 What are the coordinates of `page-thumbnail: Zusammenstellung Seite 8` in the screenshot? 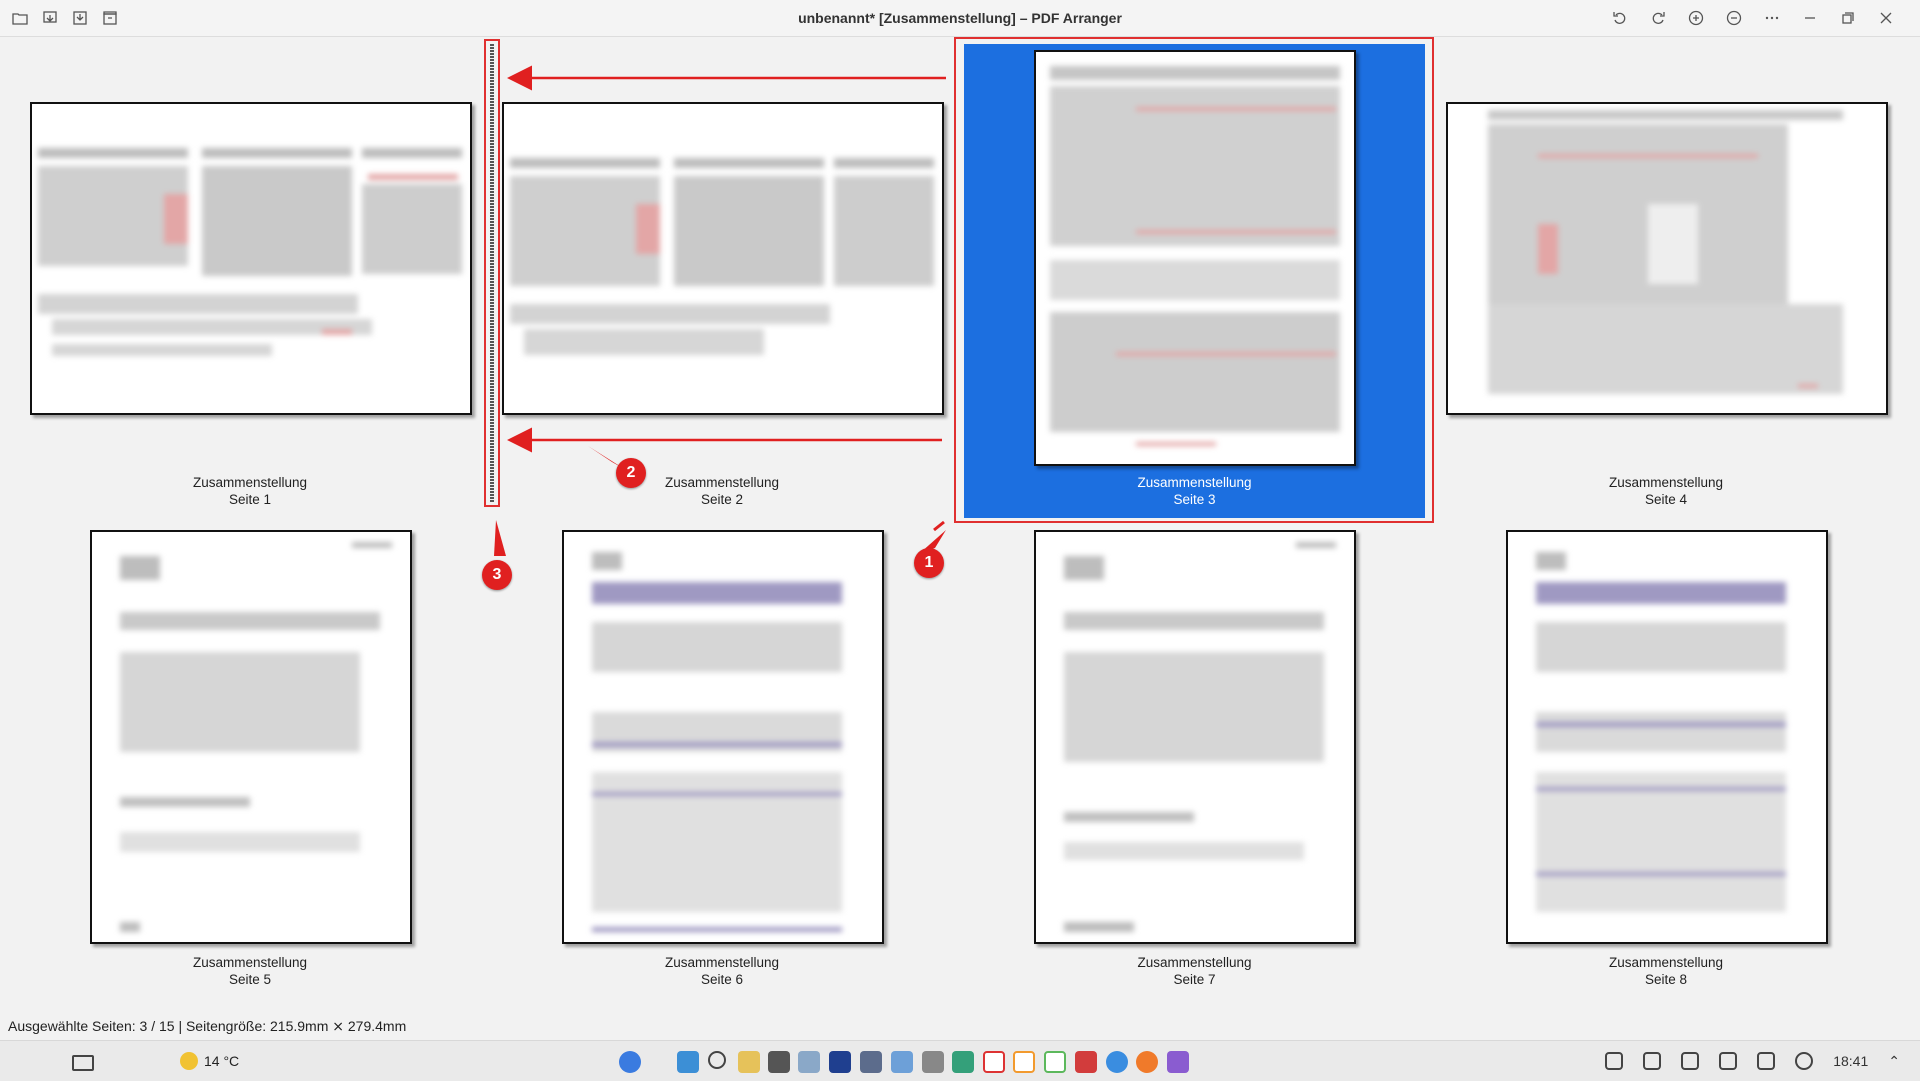 It's located at (1666, 756).